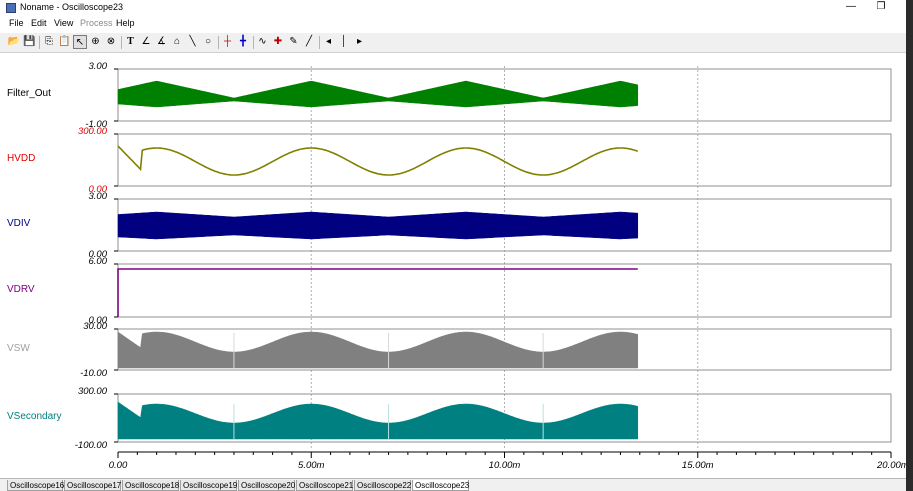 Image resolution: width=913 pixels, height=491 pixels. Describe the element at coordinates (21, 158) in the screenshot. I see `trace-label-hvdd: HVDD` at that location.